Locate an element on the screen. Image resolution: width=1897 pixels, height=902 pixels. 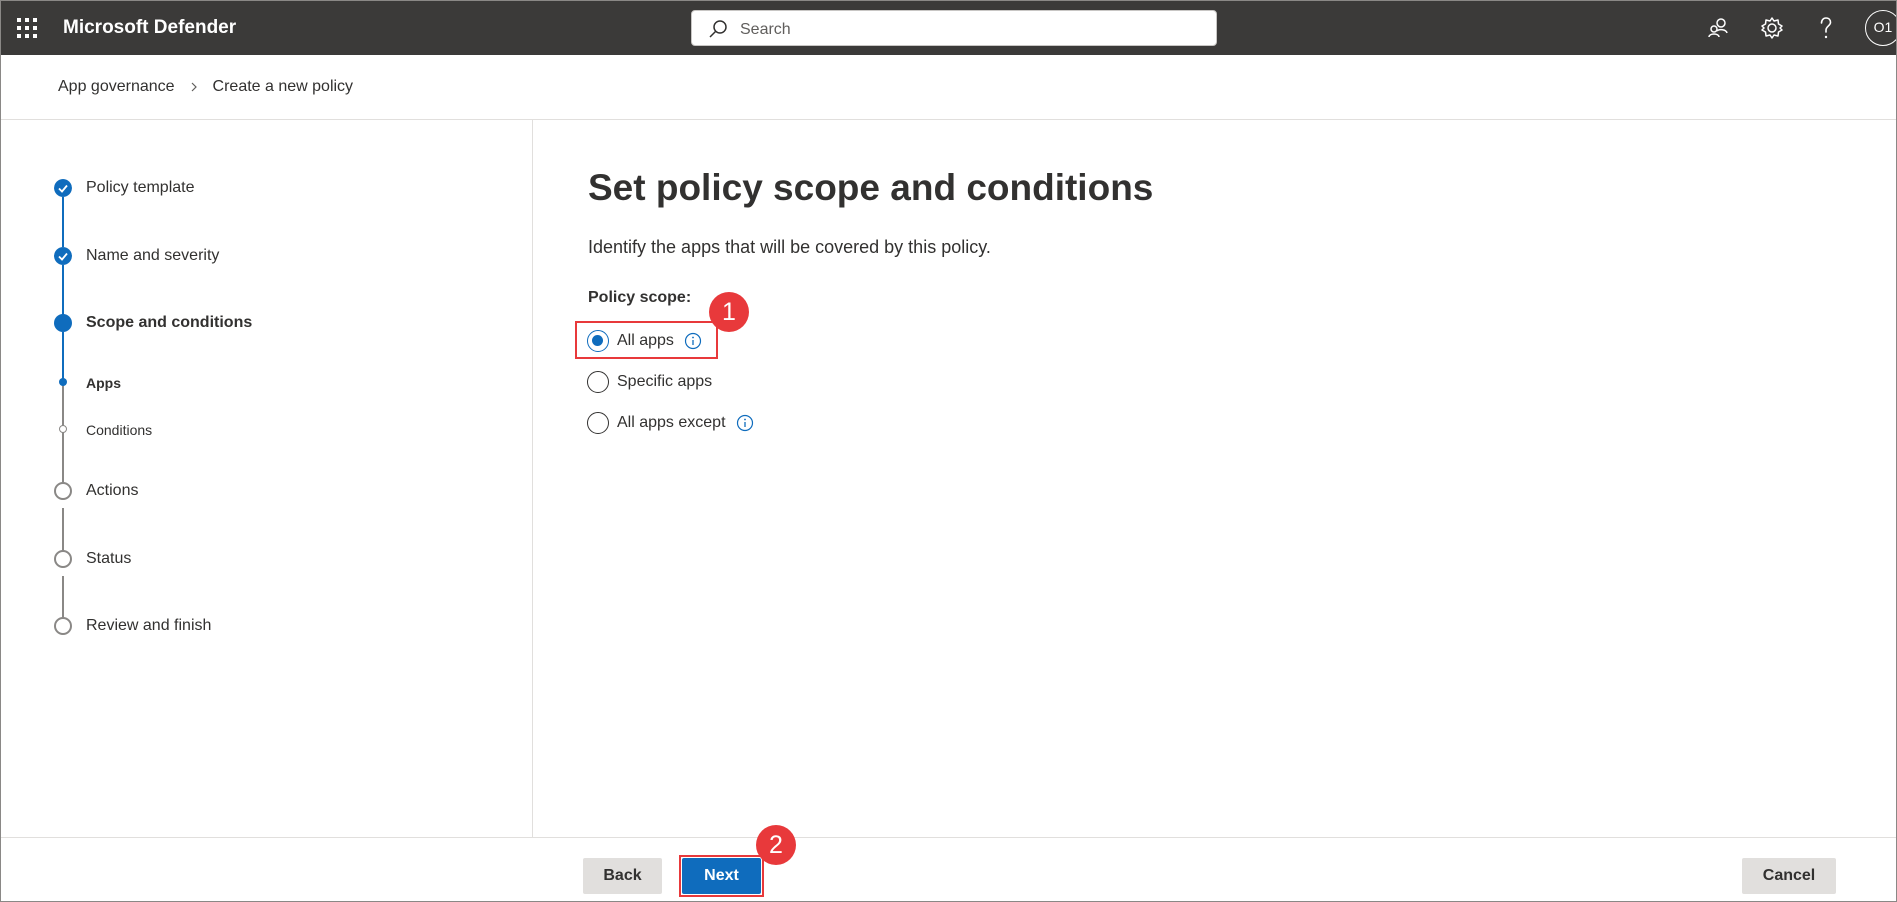
gear-icon is located at coordinates (1772, 28).